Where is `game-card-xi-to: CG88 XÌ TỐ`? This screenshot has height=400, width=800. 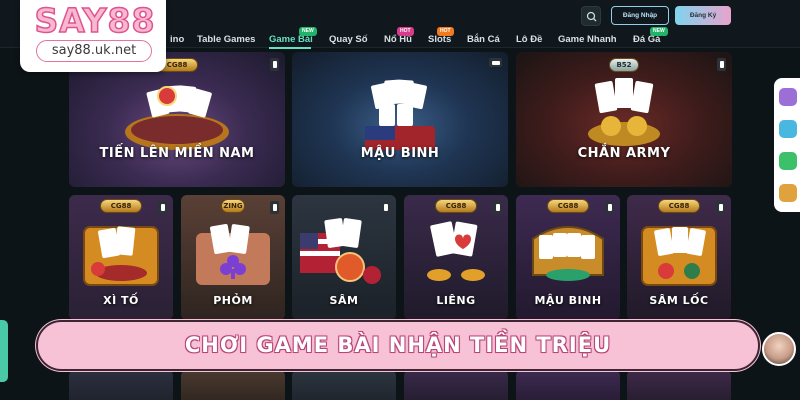
game-card-xi-to: CG88 XÌ TỐ is located at coordinates (121, 257).